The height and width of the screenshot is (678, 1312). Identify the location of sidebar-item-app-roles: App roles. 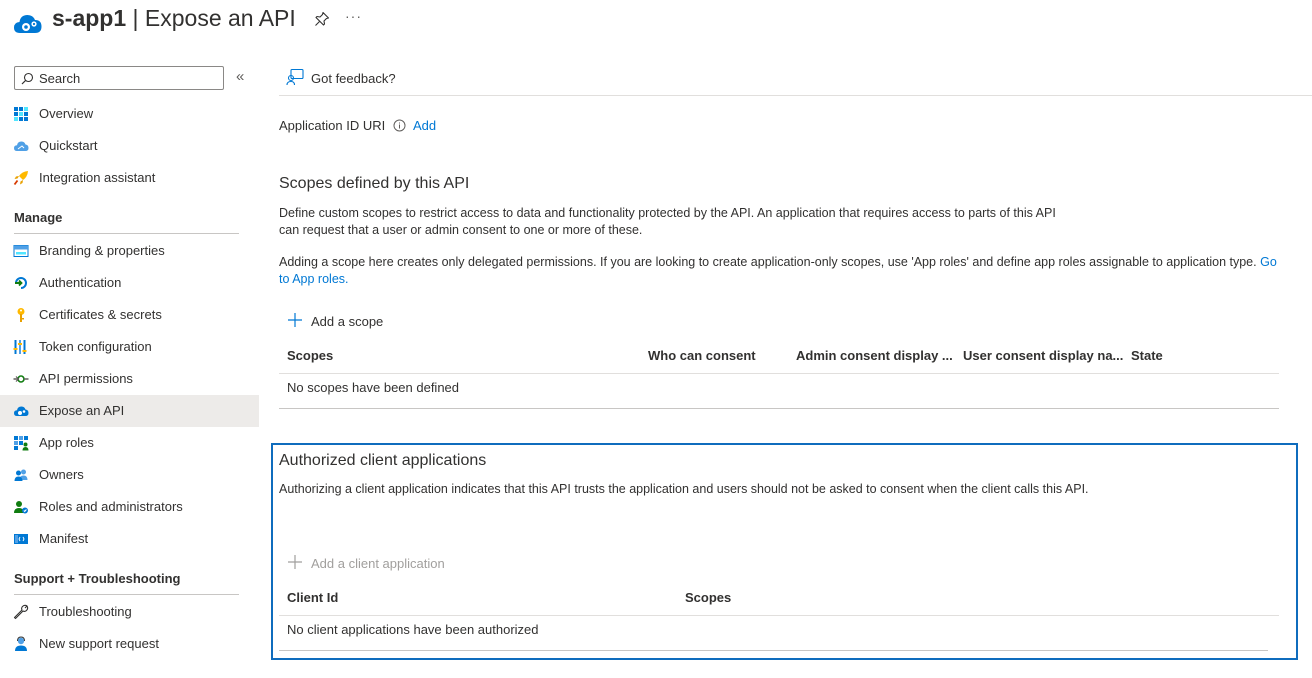
(129, 443).